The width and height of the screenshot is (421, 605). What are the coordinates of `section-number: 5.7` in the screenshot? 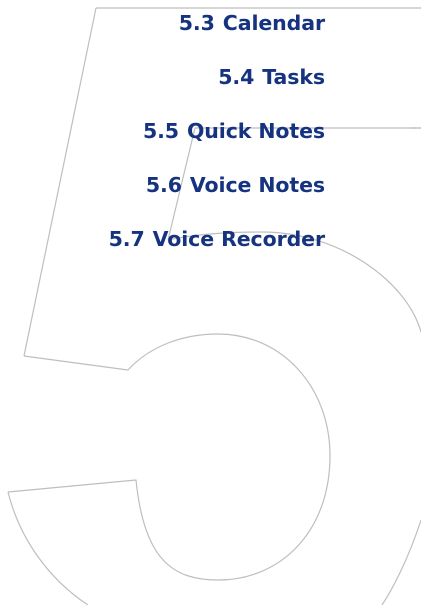 It's located at (126, 239).